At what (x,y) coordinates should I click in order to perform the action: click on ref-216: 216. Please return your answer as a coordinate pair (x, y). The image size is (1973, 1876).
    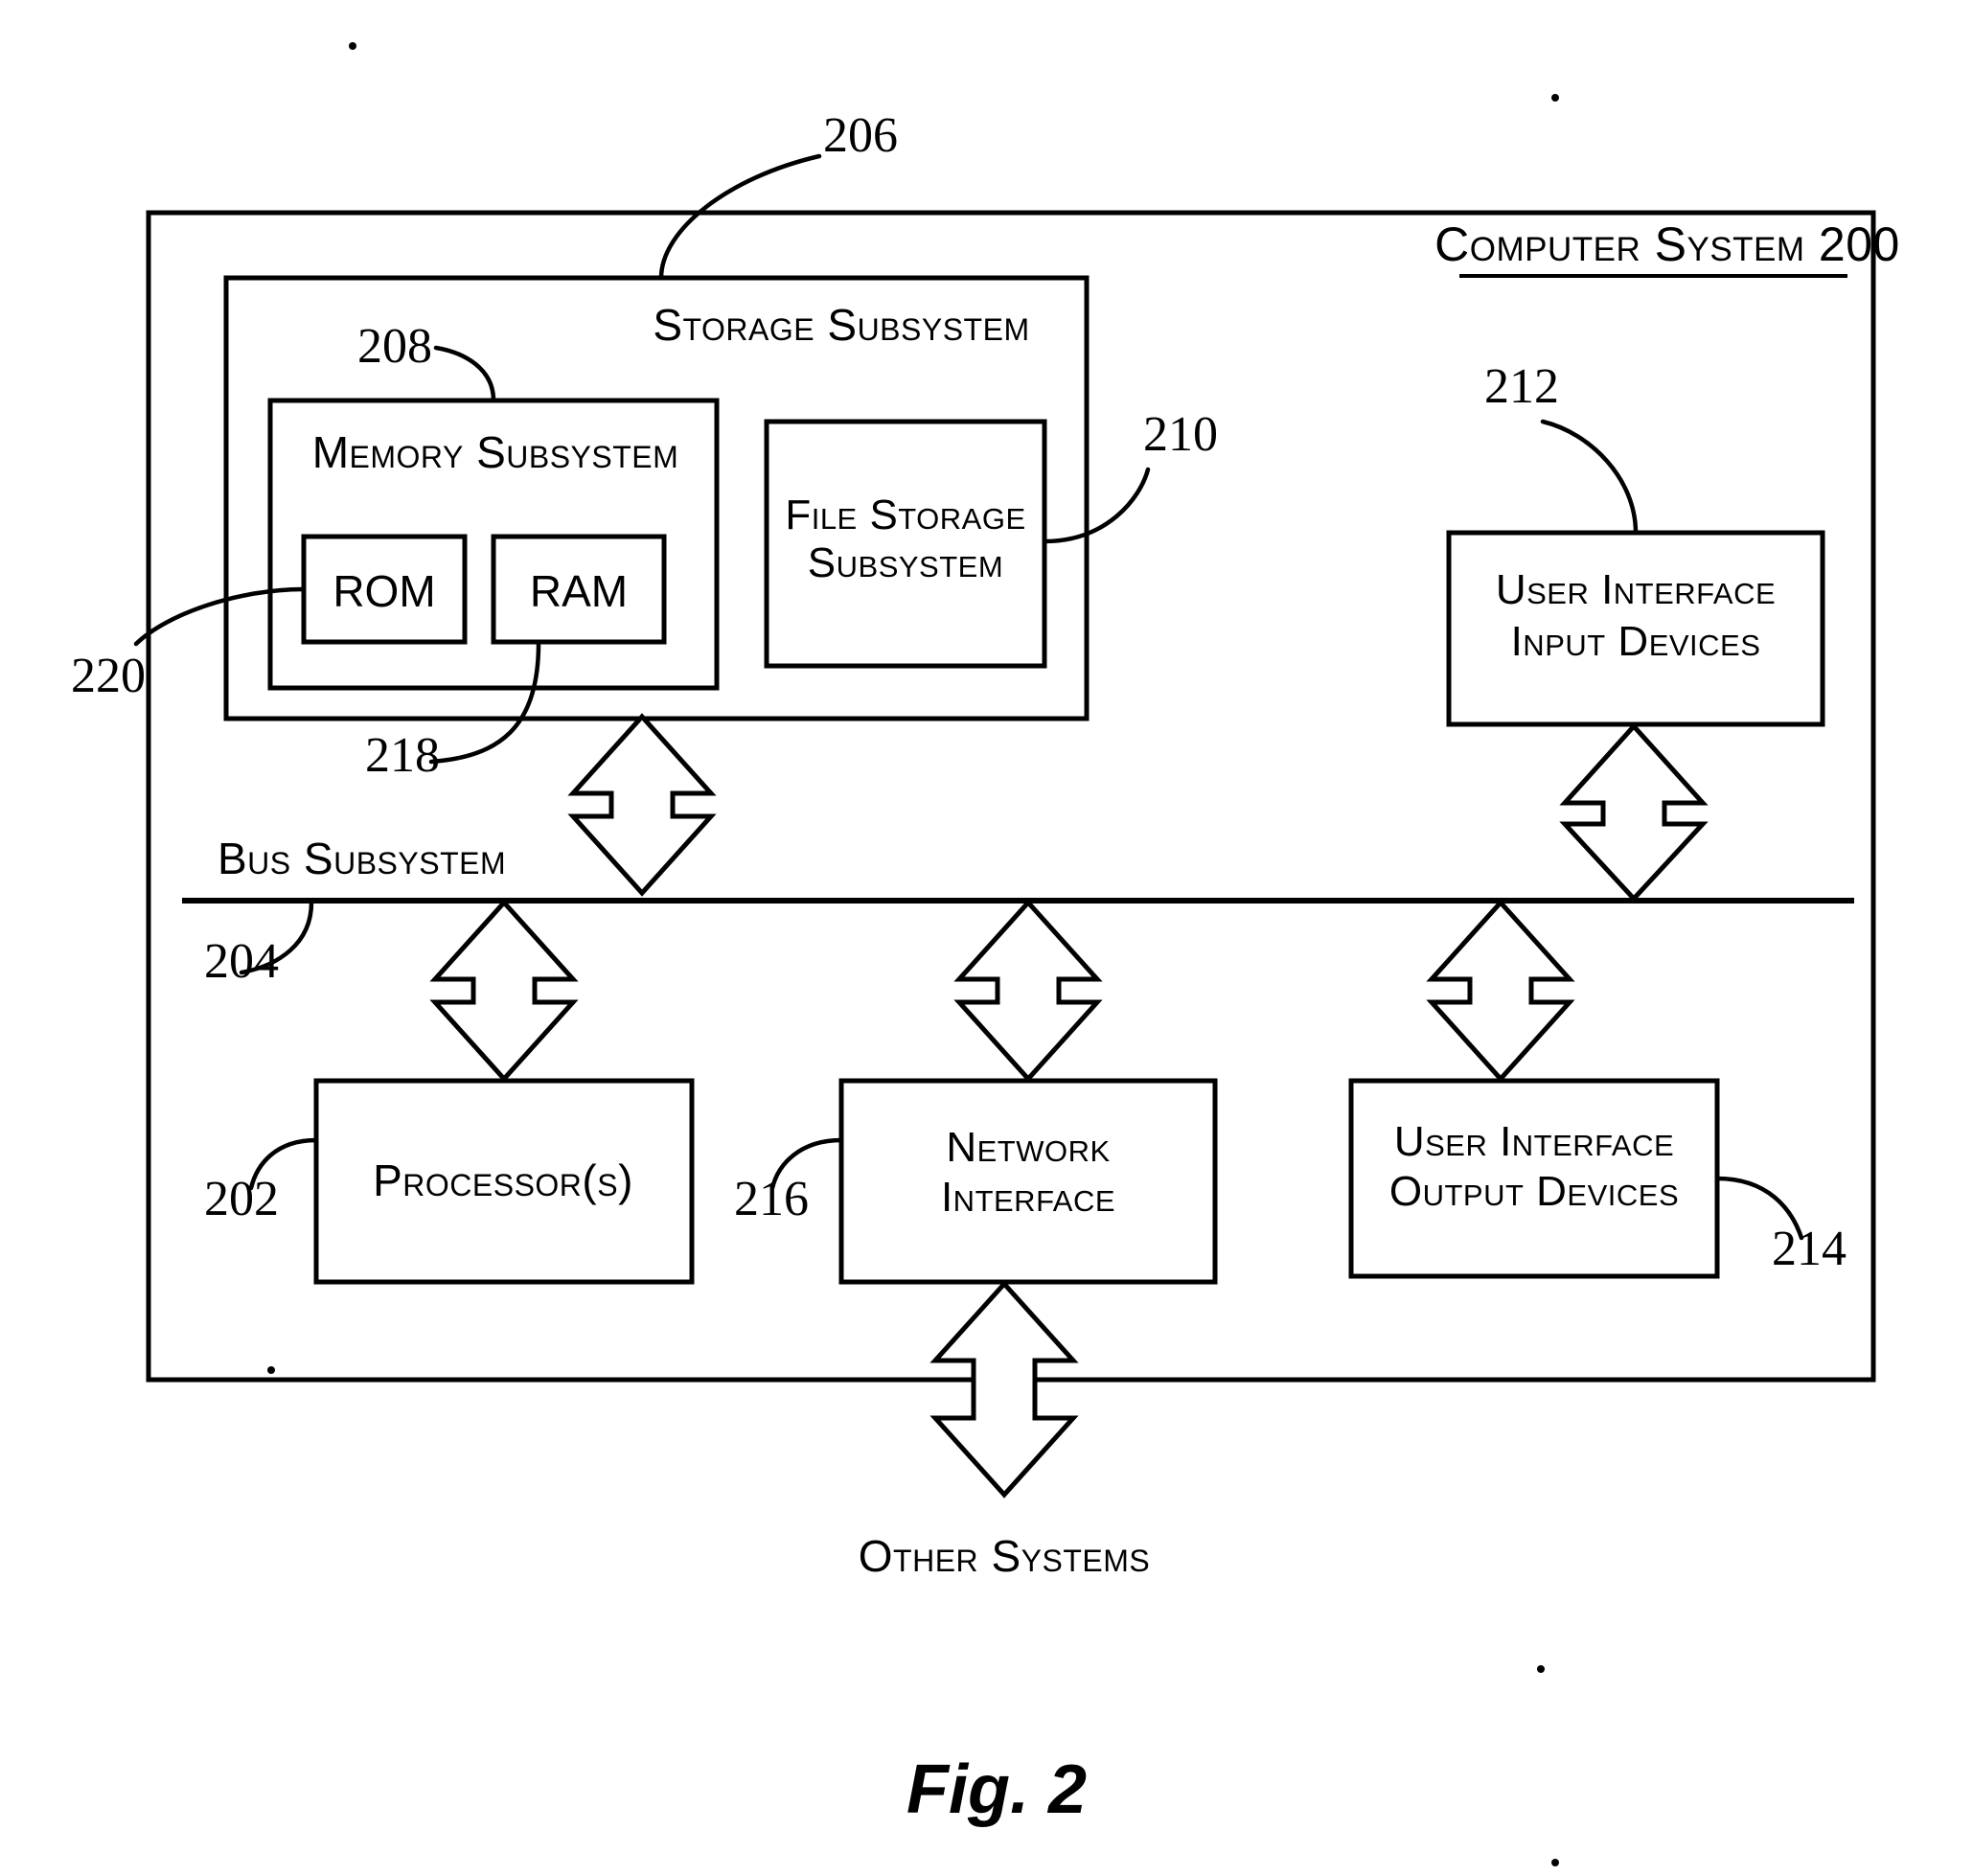
    Looking at the image, I should click on (771, 1199).